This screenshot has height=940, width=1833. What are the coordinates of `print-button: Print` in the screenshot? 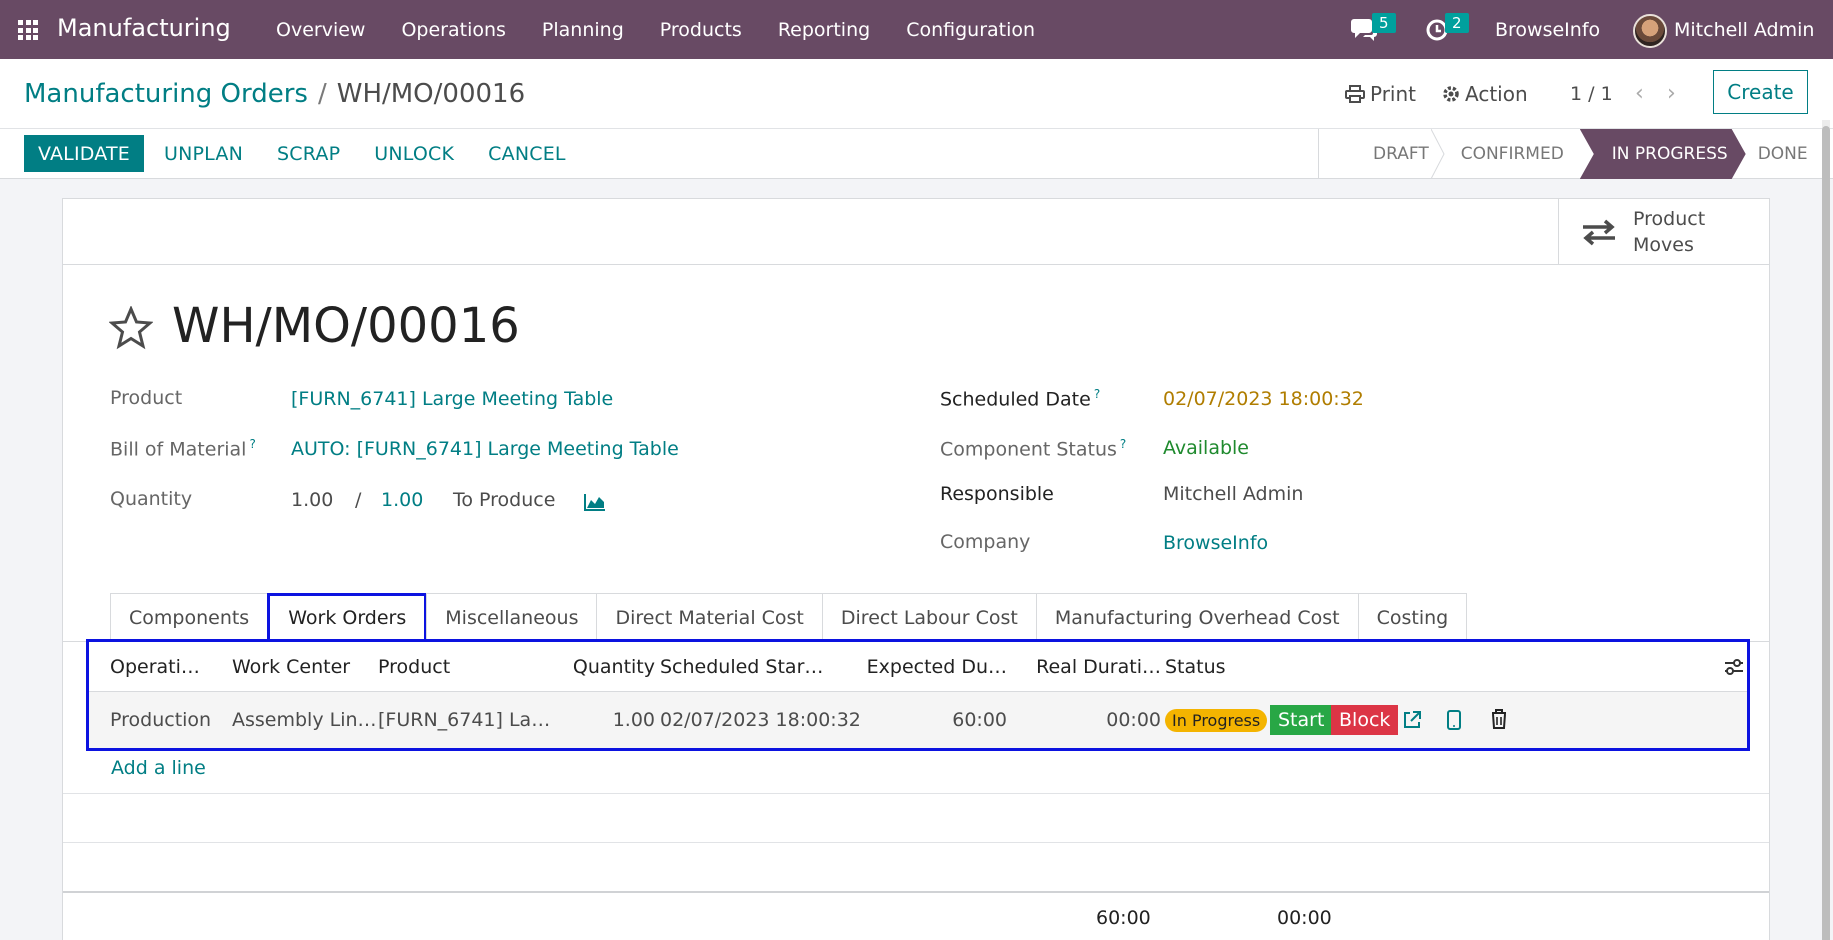 It's located at (1380, 94).